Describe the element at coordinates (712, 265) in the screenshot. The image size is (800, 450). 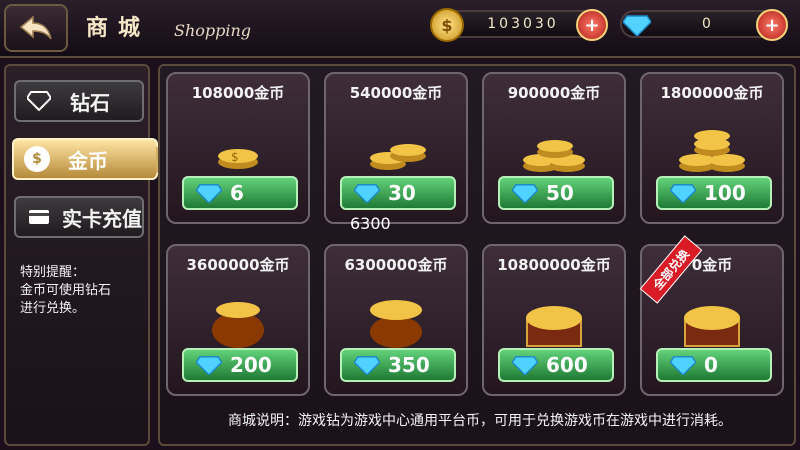
I see `product-name: 0金币` at that location.